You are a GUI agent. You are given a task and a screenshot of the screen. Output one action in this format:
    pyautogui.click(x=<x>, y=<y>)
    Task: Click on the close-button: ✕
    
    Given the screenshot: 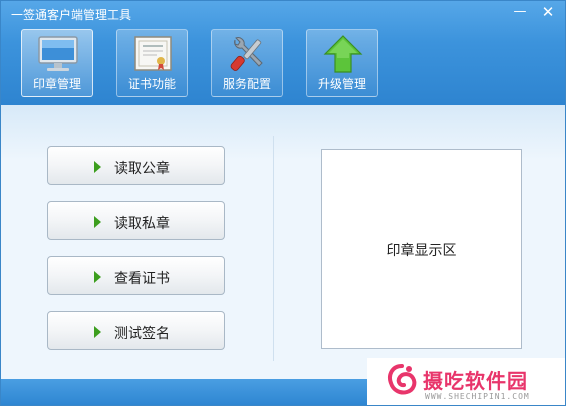 What is the action you would take?
    pyautogui.click(x=548, y=12)
    